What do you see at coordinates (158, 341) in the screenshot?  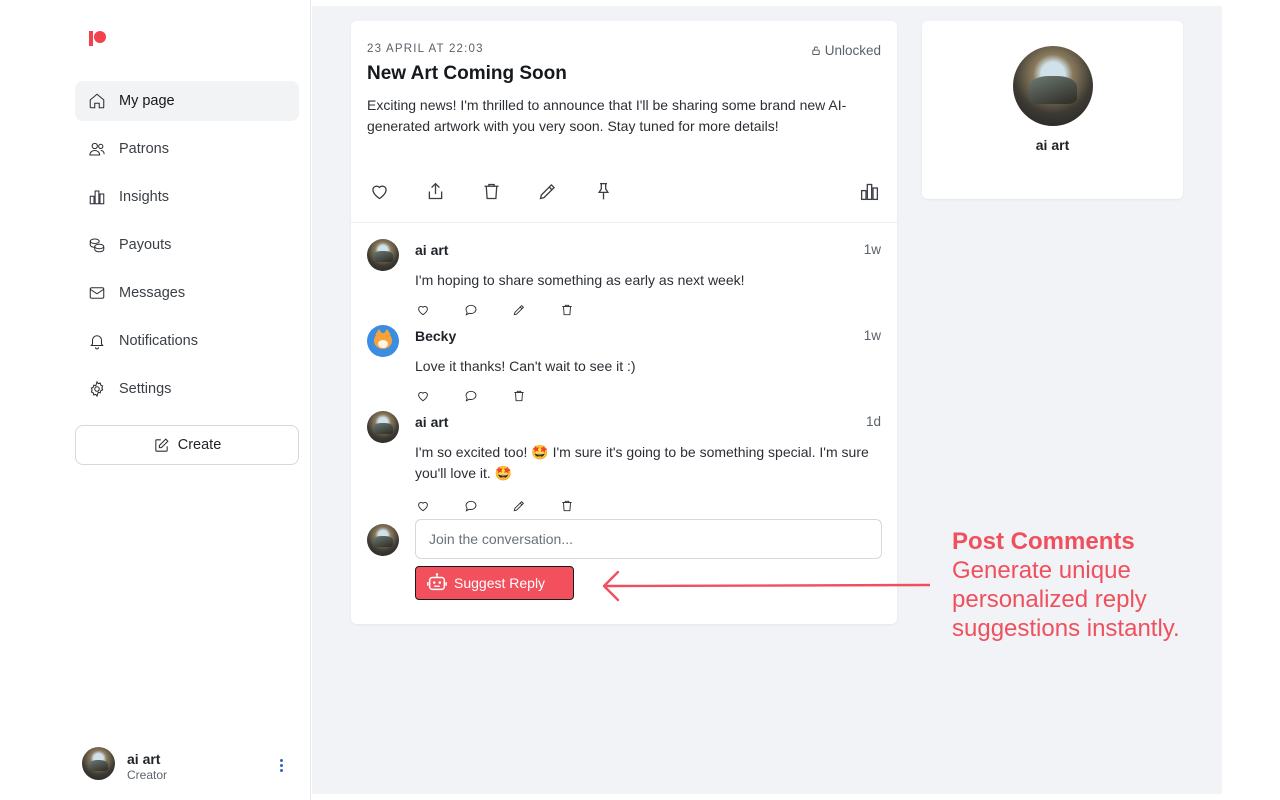 I see `sidebar-item-label: Notifications` at bounding box center [158, 341].